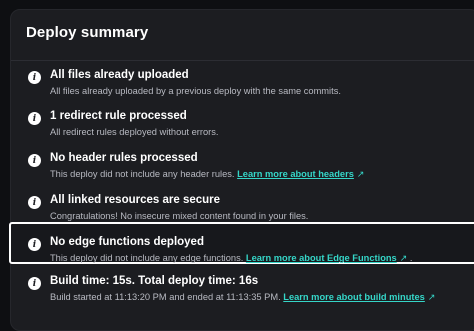 Image resolution: width=474 pixels, height=331 pixels. What do you see at coordinates (127, 242) in the screenshot?
I see `item-heading: No edge functions deployed` at bounding box center [127, 242].